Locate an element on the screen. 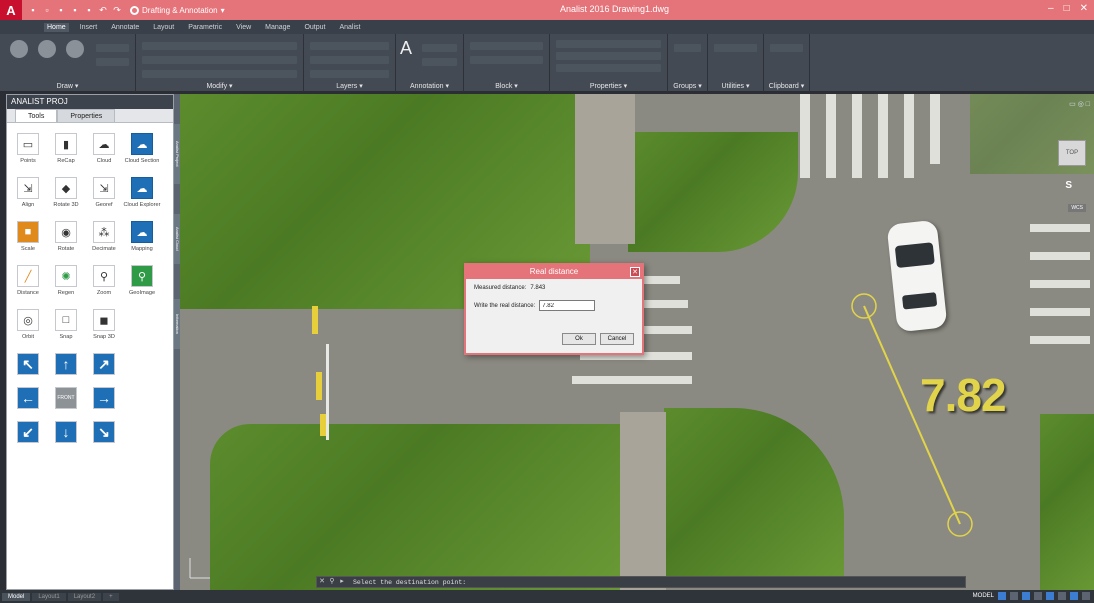 The height and width of the screenshot is (603, 1094). save-as-icon: ▪ is located at coordinates (75, 10).